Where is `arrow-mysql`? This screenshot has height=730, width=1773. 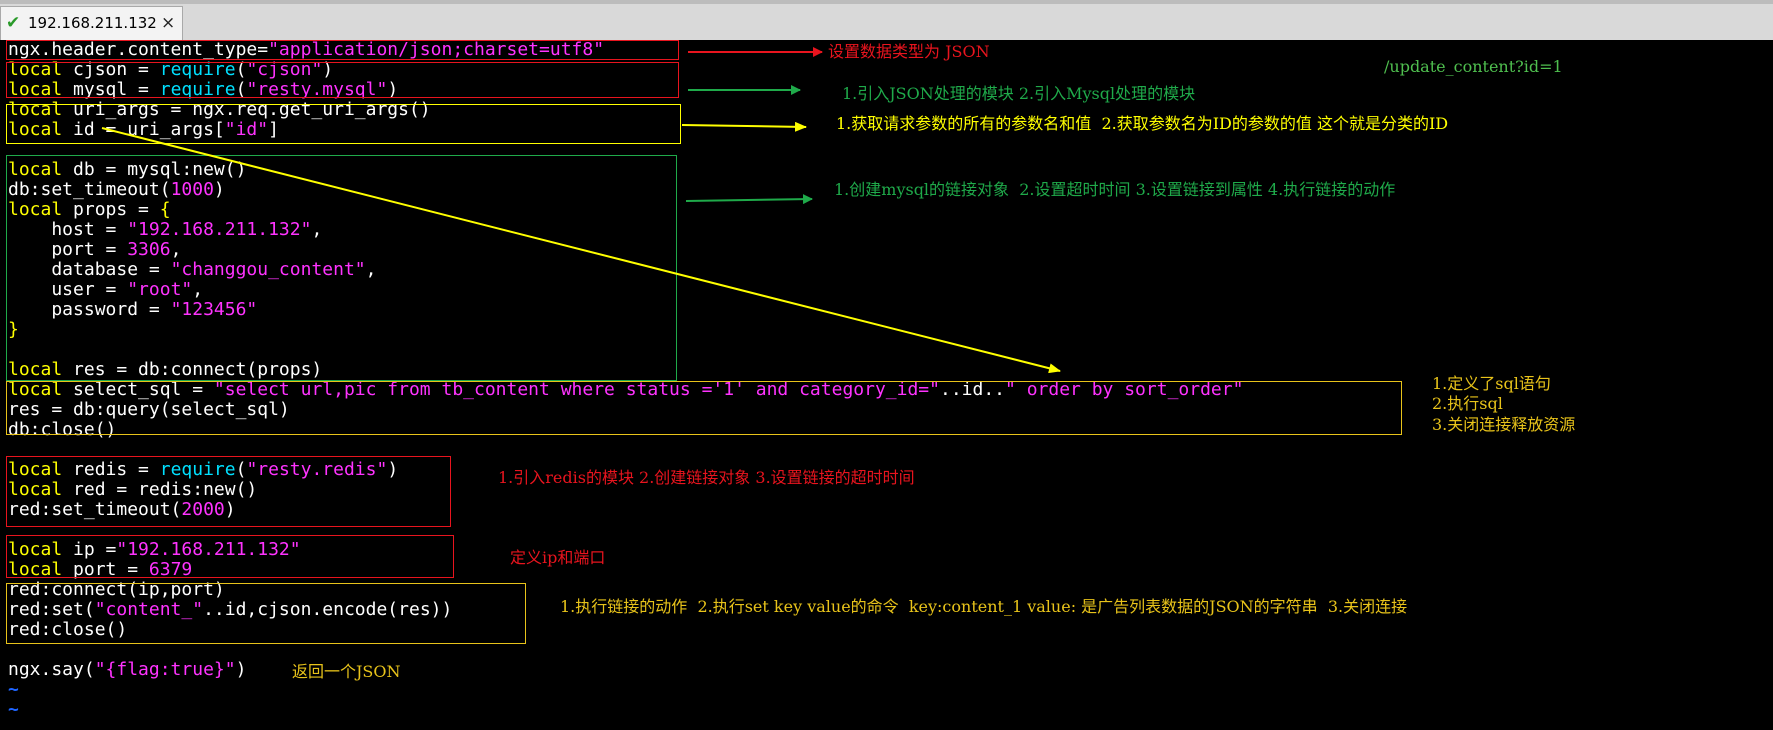
arrow-mysql is located at coordinates (749, 199).